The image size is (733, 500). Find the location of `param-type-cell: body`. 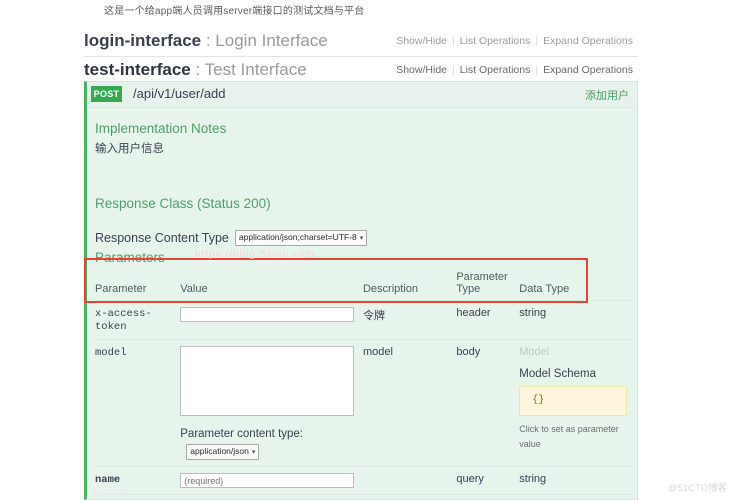

param-type-cell: body is located at coordinates (488, 403).